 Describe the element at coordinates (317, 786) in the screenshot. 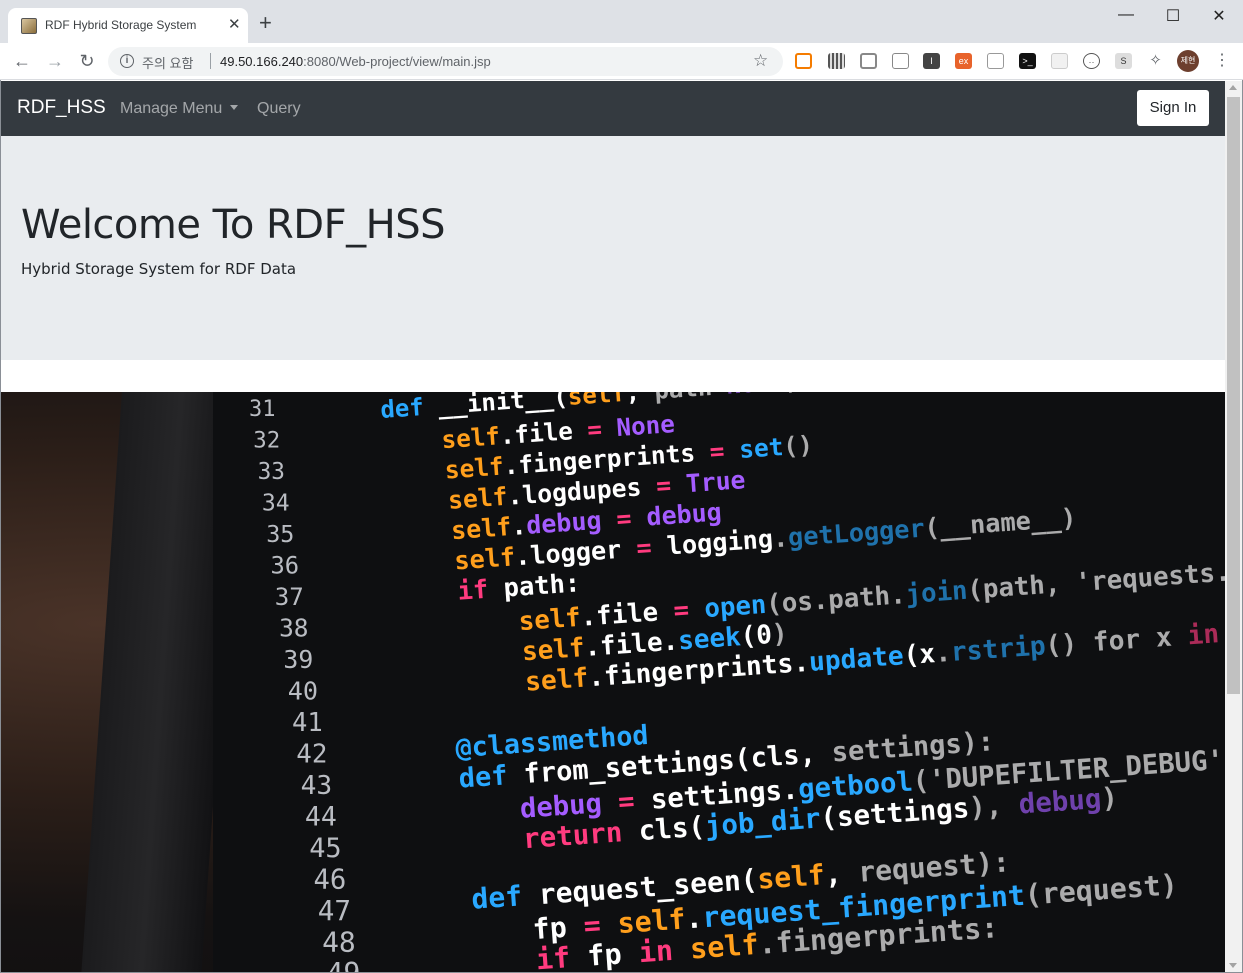

I see `code-line-number: 43` at that location.